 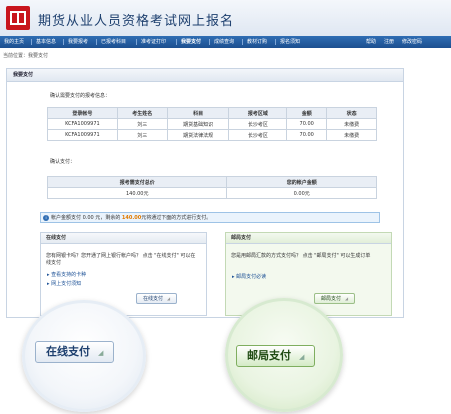 I want to click on nav-item-home: 我的主页, so click(x=14, y=42).